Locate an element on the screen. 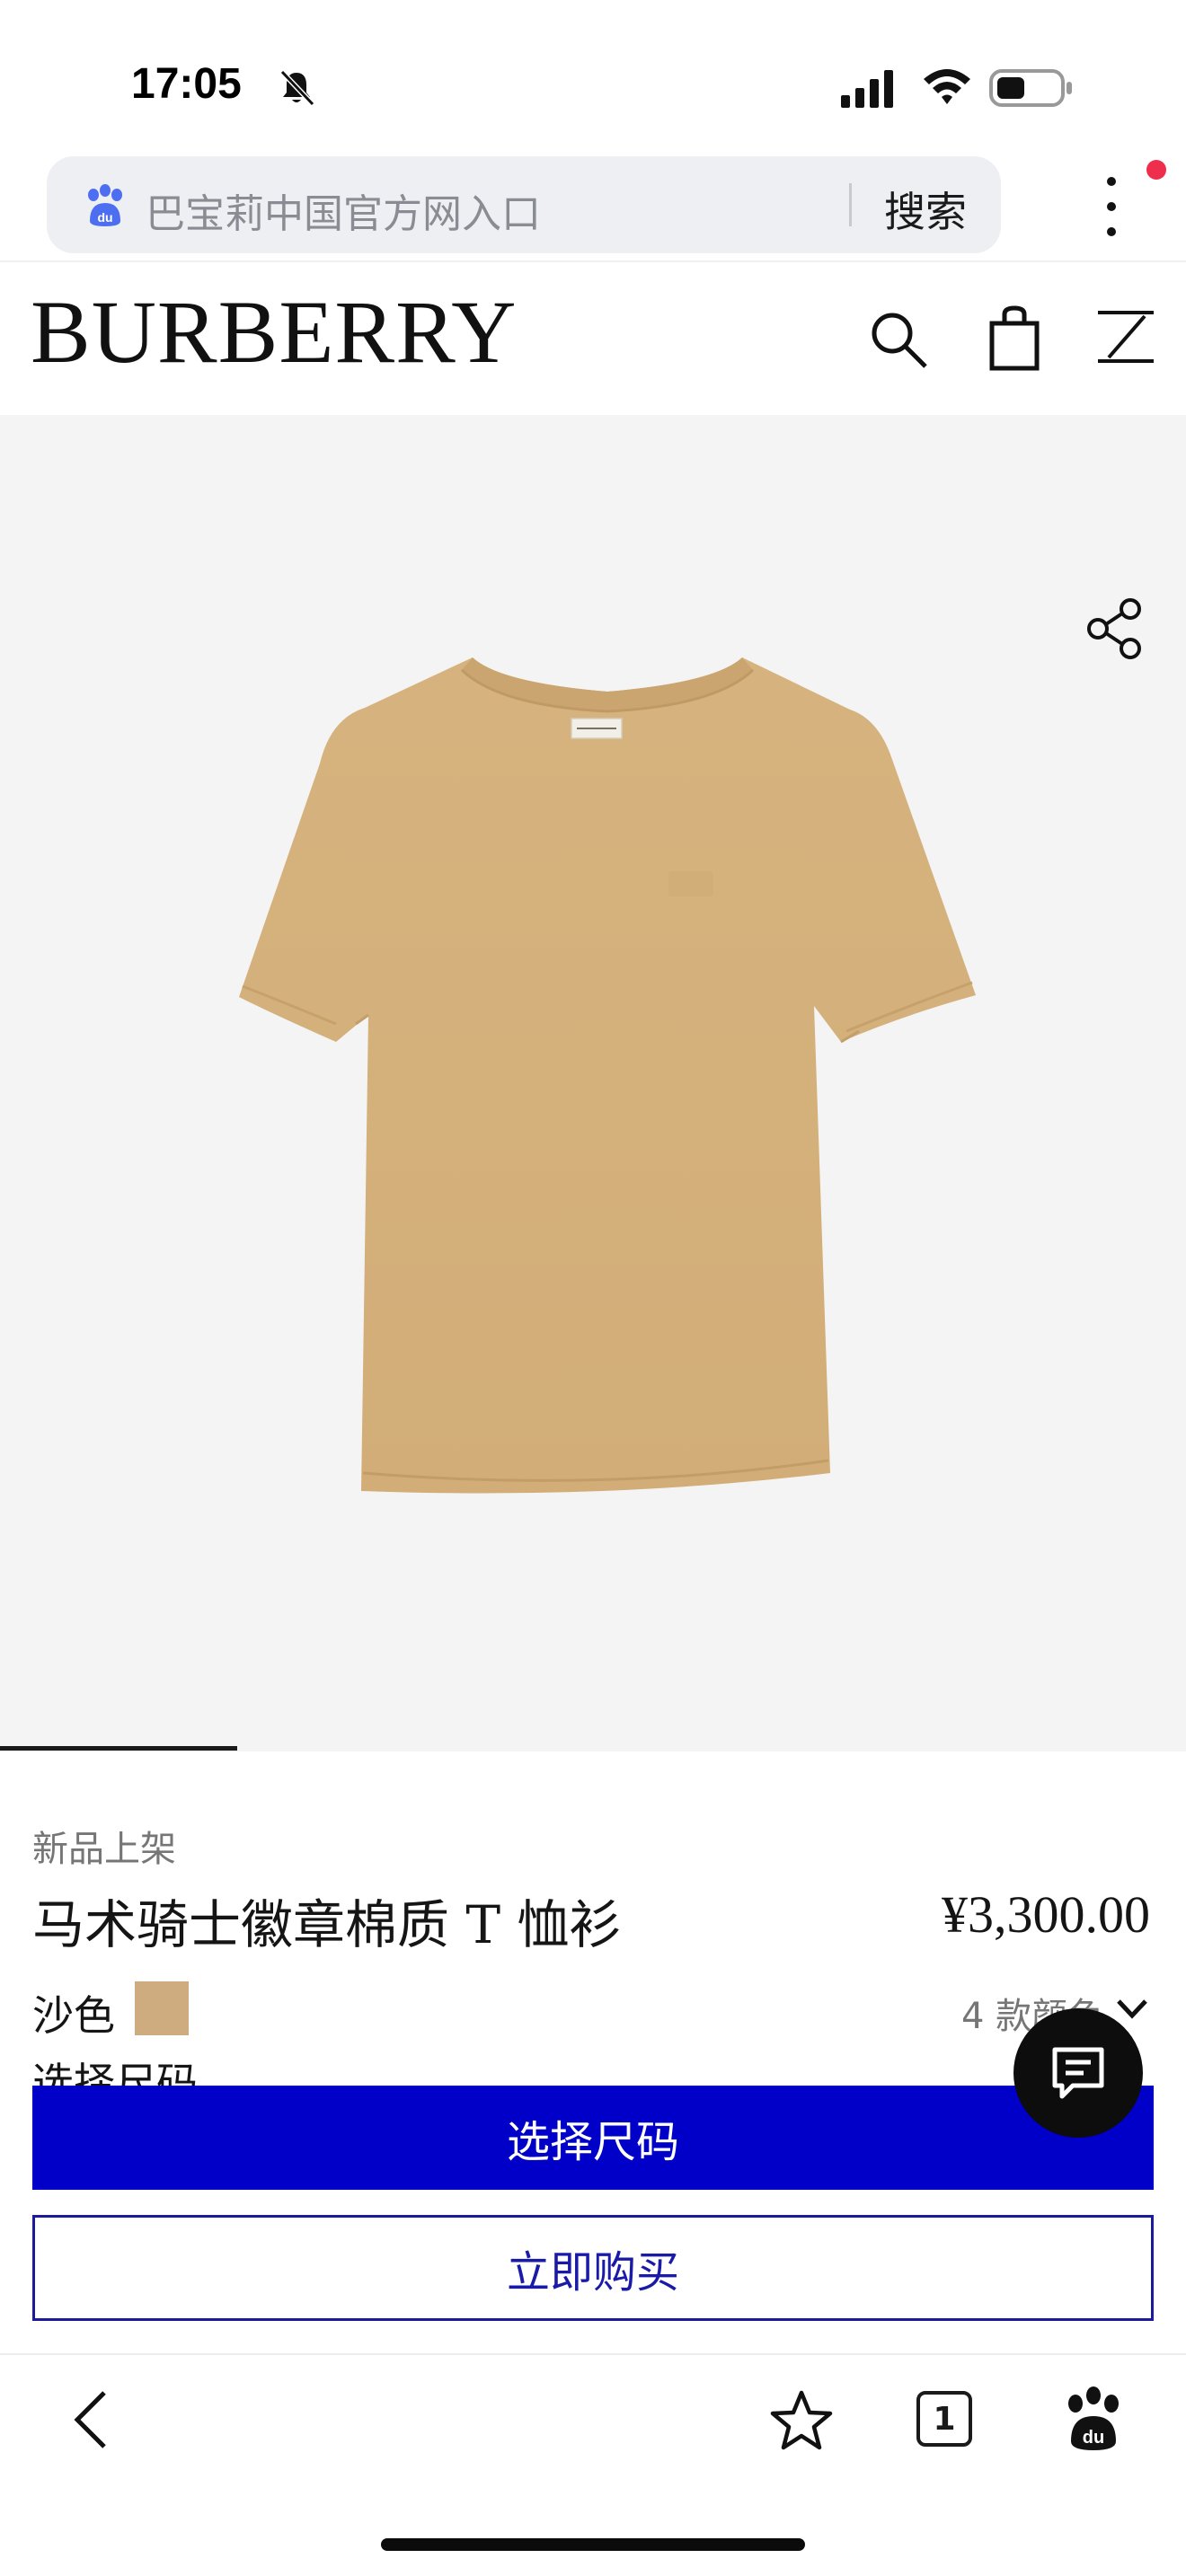 This screenshot has height=2576, width=1186. product-price: ¥3,300.00 is located at coordinates (1046, 1914).